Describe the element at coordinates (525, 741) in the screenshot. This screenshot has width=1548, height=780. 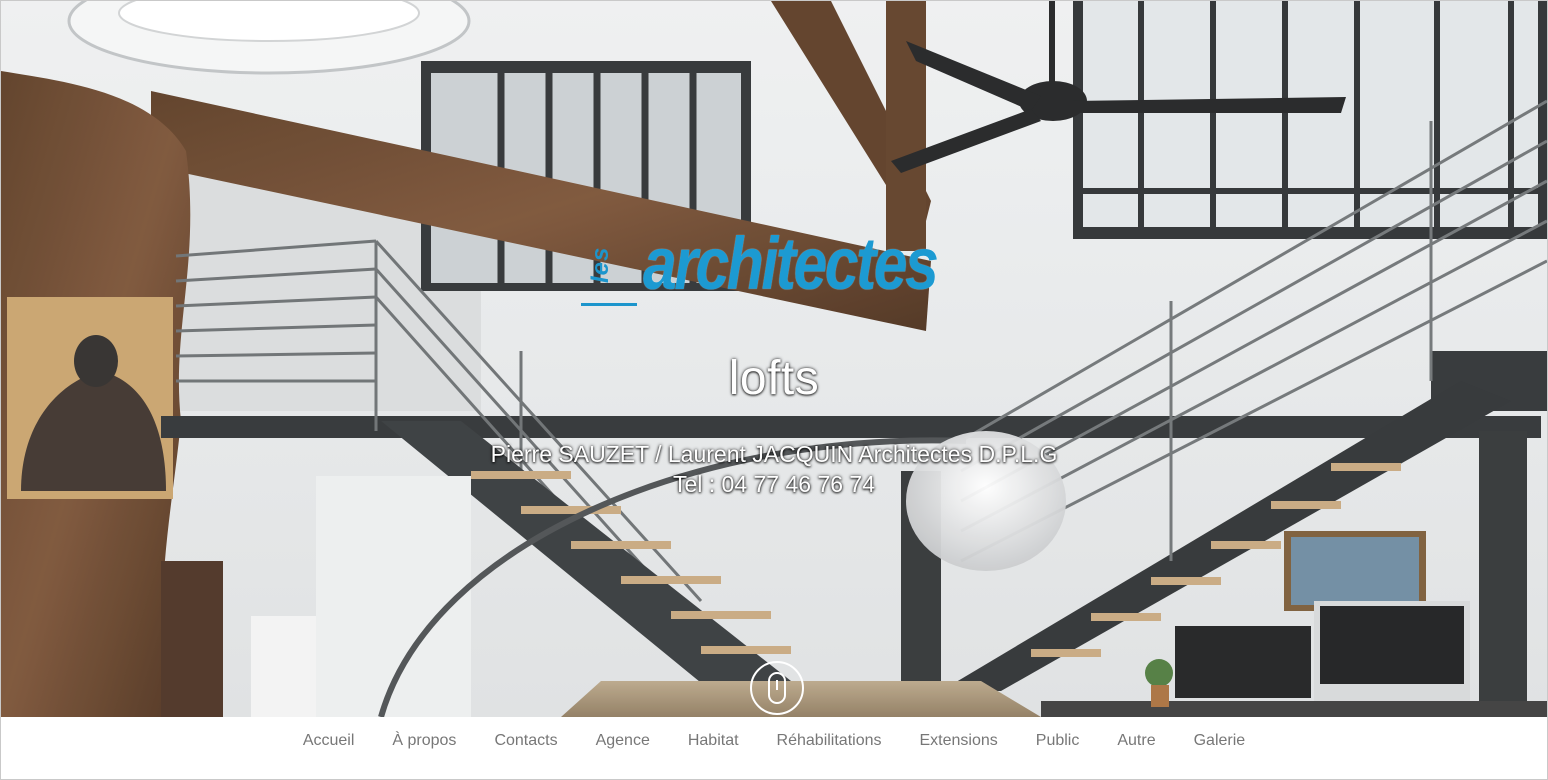
I see `nav-item-contacts: Contacts` at that location.